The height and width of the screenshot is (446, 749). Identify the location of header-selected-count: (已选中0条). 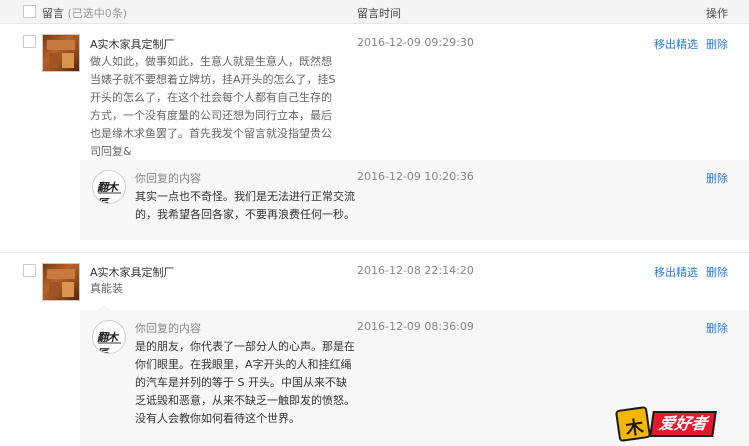
(97, 13).